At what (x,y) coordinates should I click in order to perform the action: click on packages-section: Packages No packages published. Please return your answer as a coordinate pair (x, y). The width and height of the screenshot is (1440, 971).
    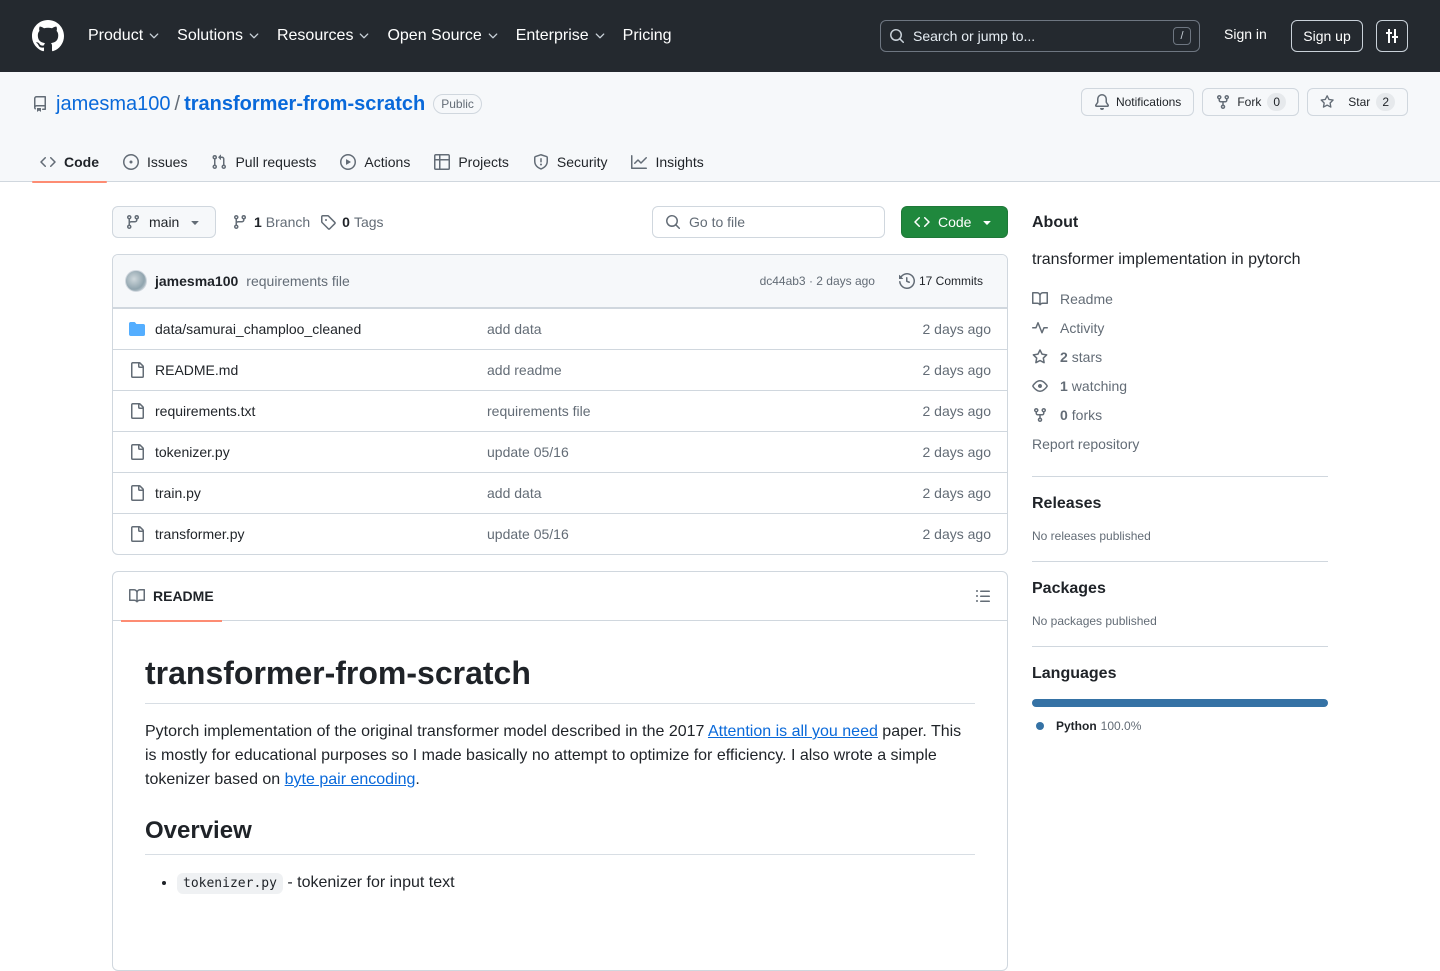
    Looking at the image, I should click on (1180, 613).